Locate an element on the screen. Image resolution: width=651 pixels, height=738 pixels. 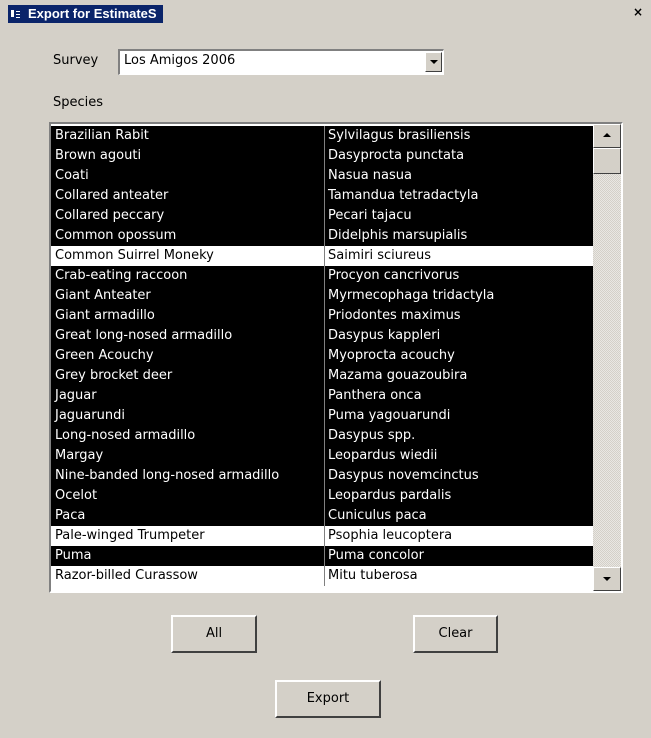
species-row: Pale-winged Trumpeter Psophia leucoptera is located at coordinates (323, 536).